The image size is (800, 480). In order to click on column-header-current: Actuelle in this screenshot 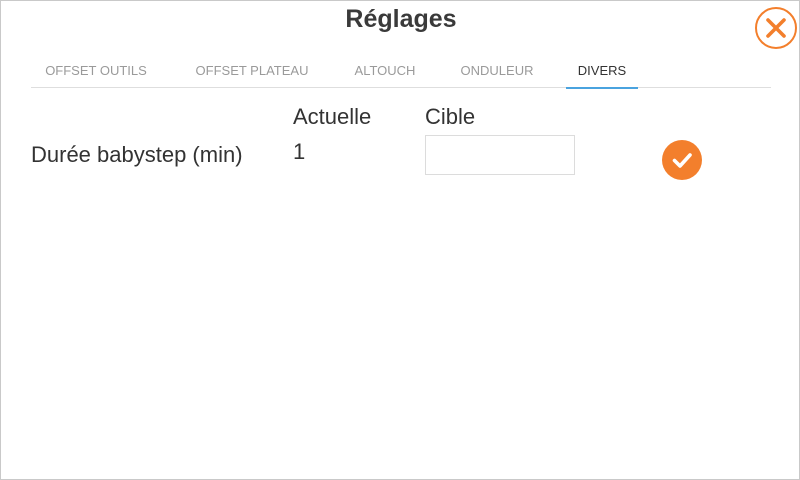, I will do `click(332, 116)`.